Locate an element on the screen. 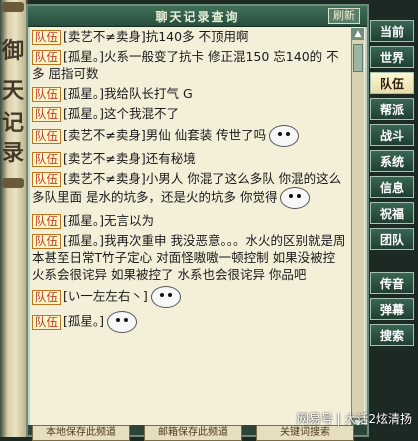  tab-blessing: 祝福 is located at coordinates (392, 213).